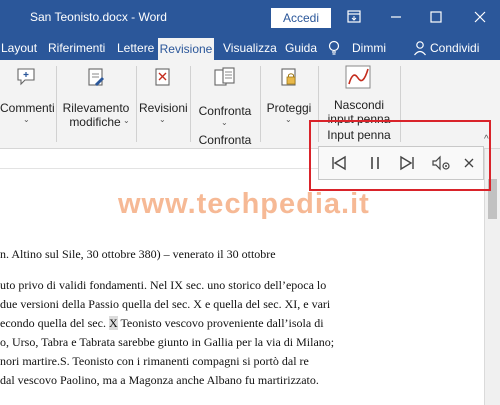 This screenshot has height=405, width=500. I want to click on close-window-button, so click(480, 17).